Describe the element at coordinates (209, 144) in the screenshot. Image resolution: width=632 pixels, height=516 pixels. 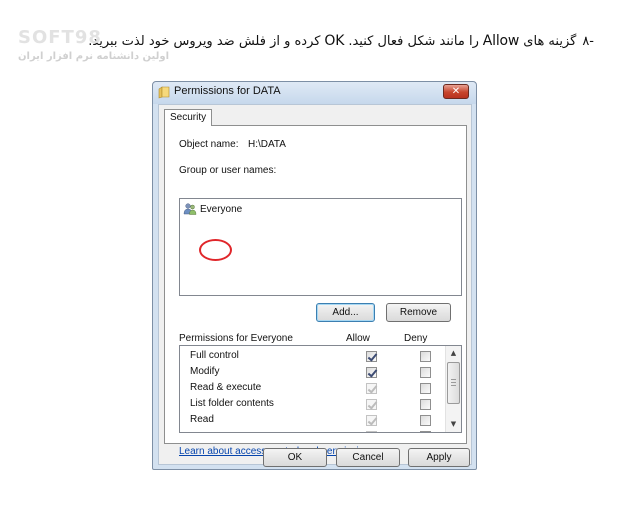
I see `object-name-label: Object name:` at that location.